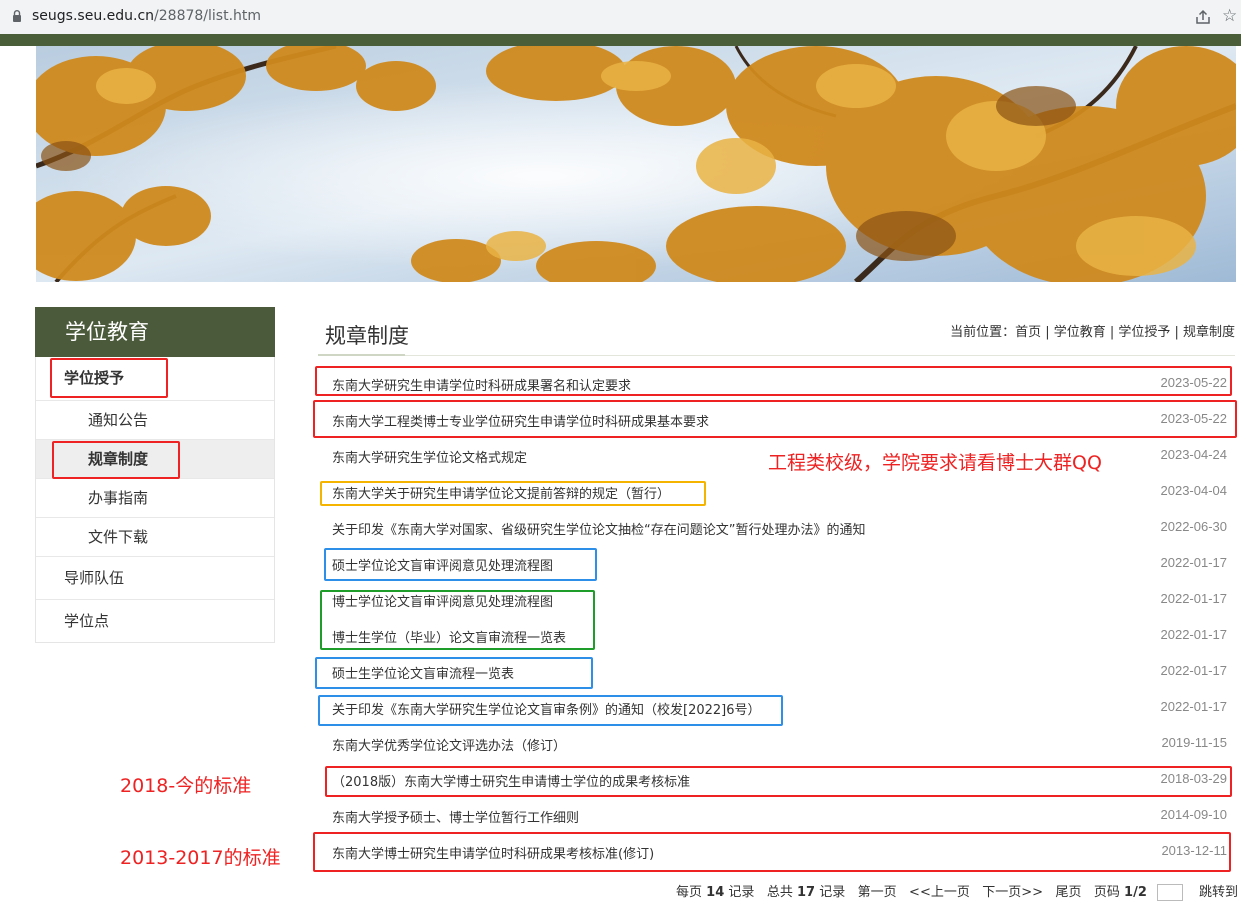 The image size is (1241, 907). I want to click on pager-prev-link: <<上一页, so click(939, 892).